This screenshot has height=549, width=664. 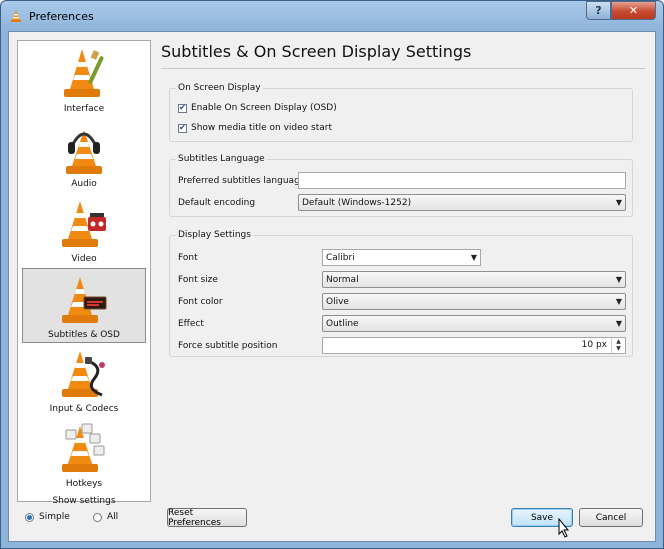 What do you see at coordinates (403, 68) in the screenshot?
I see `title-divider` at bounding box center [403, 68].